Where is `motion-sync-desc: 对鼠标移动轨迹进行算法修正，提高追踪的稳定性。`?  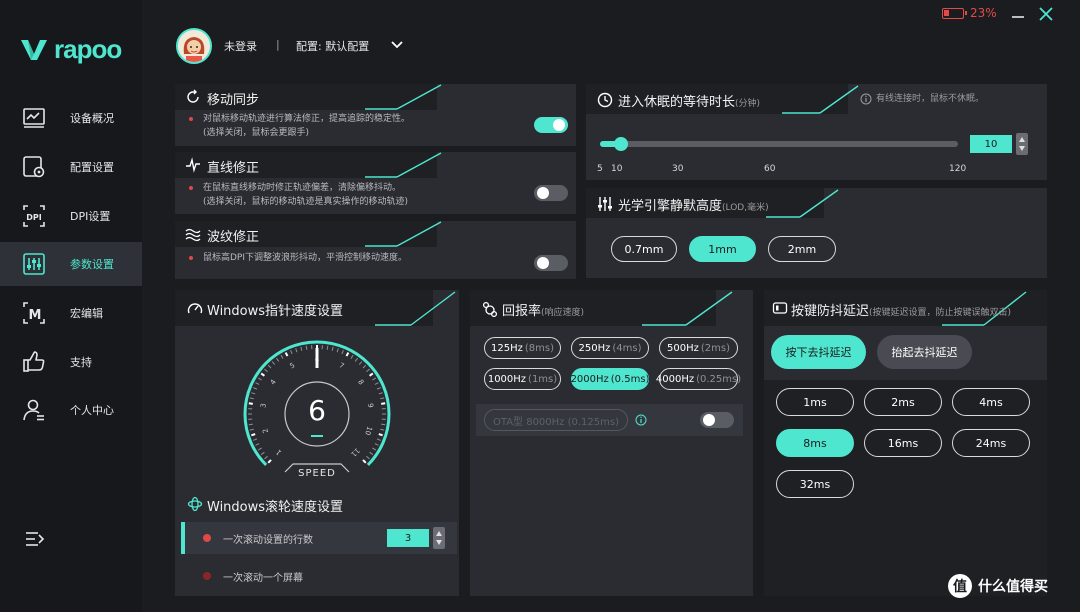
motion-sync-desc: 对鼠标移动轨迹进行算法修正，提高追踪的稳定性。 is located at coordinates (307, 119).